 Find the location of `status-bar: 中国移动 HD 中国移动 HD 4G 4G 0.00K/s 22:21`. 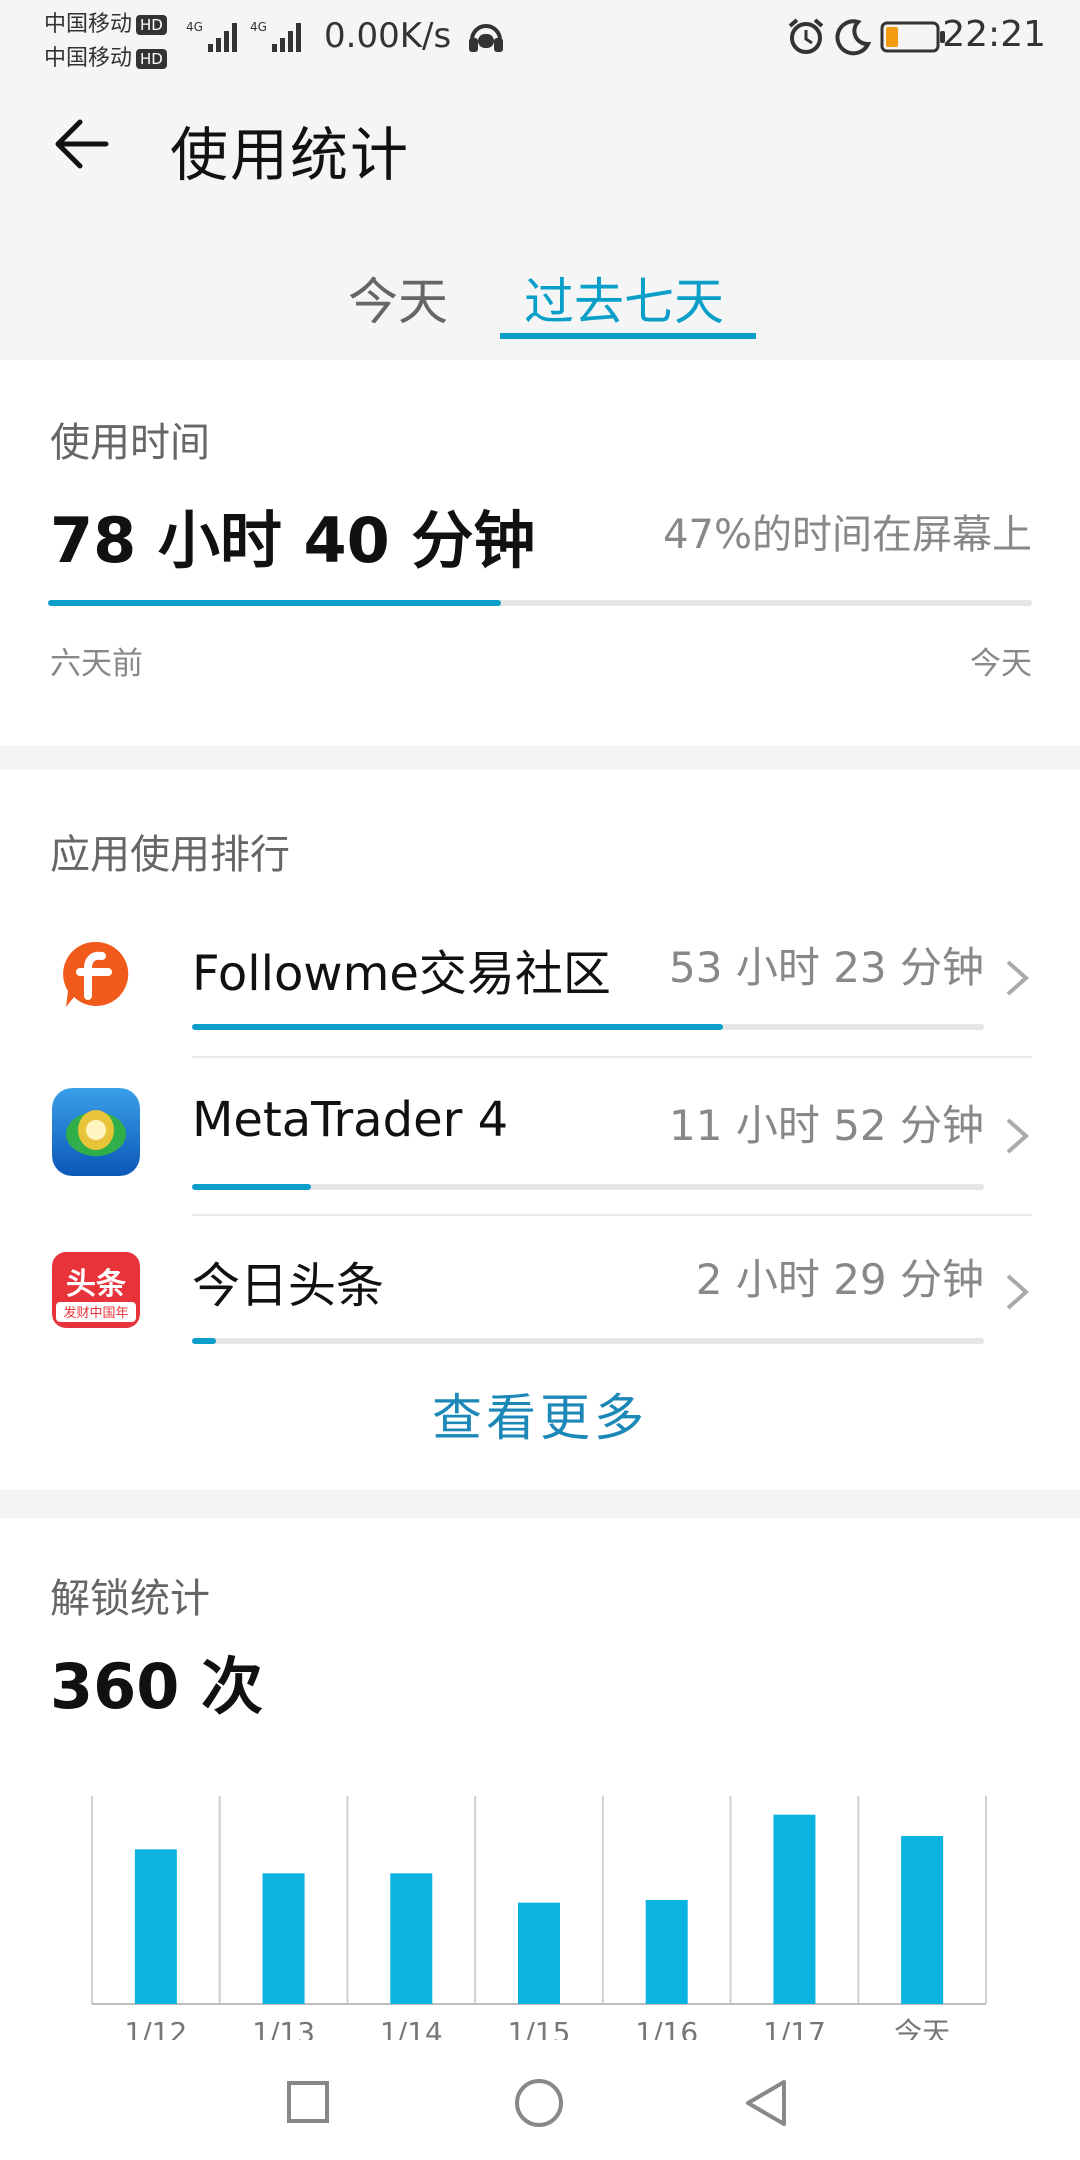

status-bar: 中国移动 HD 中国移动 HD 4G 4G 0.00K/s 22:21 is located at coordinates (540, 38).